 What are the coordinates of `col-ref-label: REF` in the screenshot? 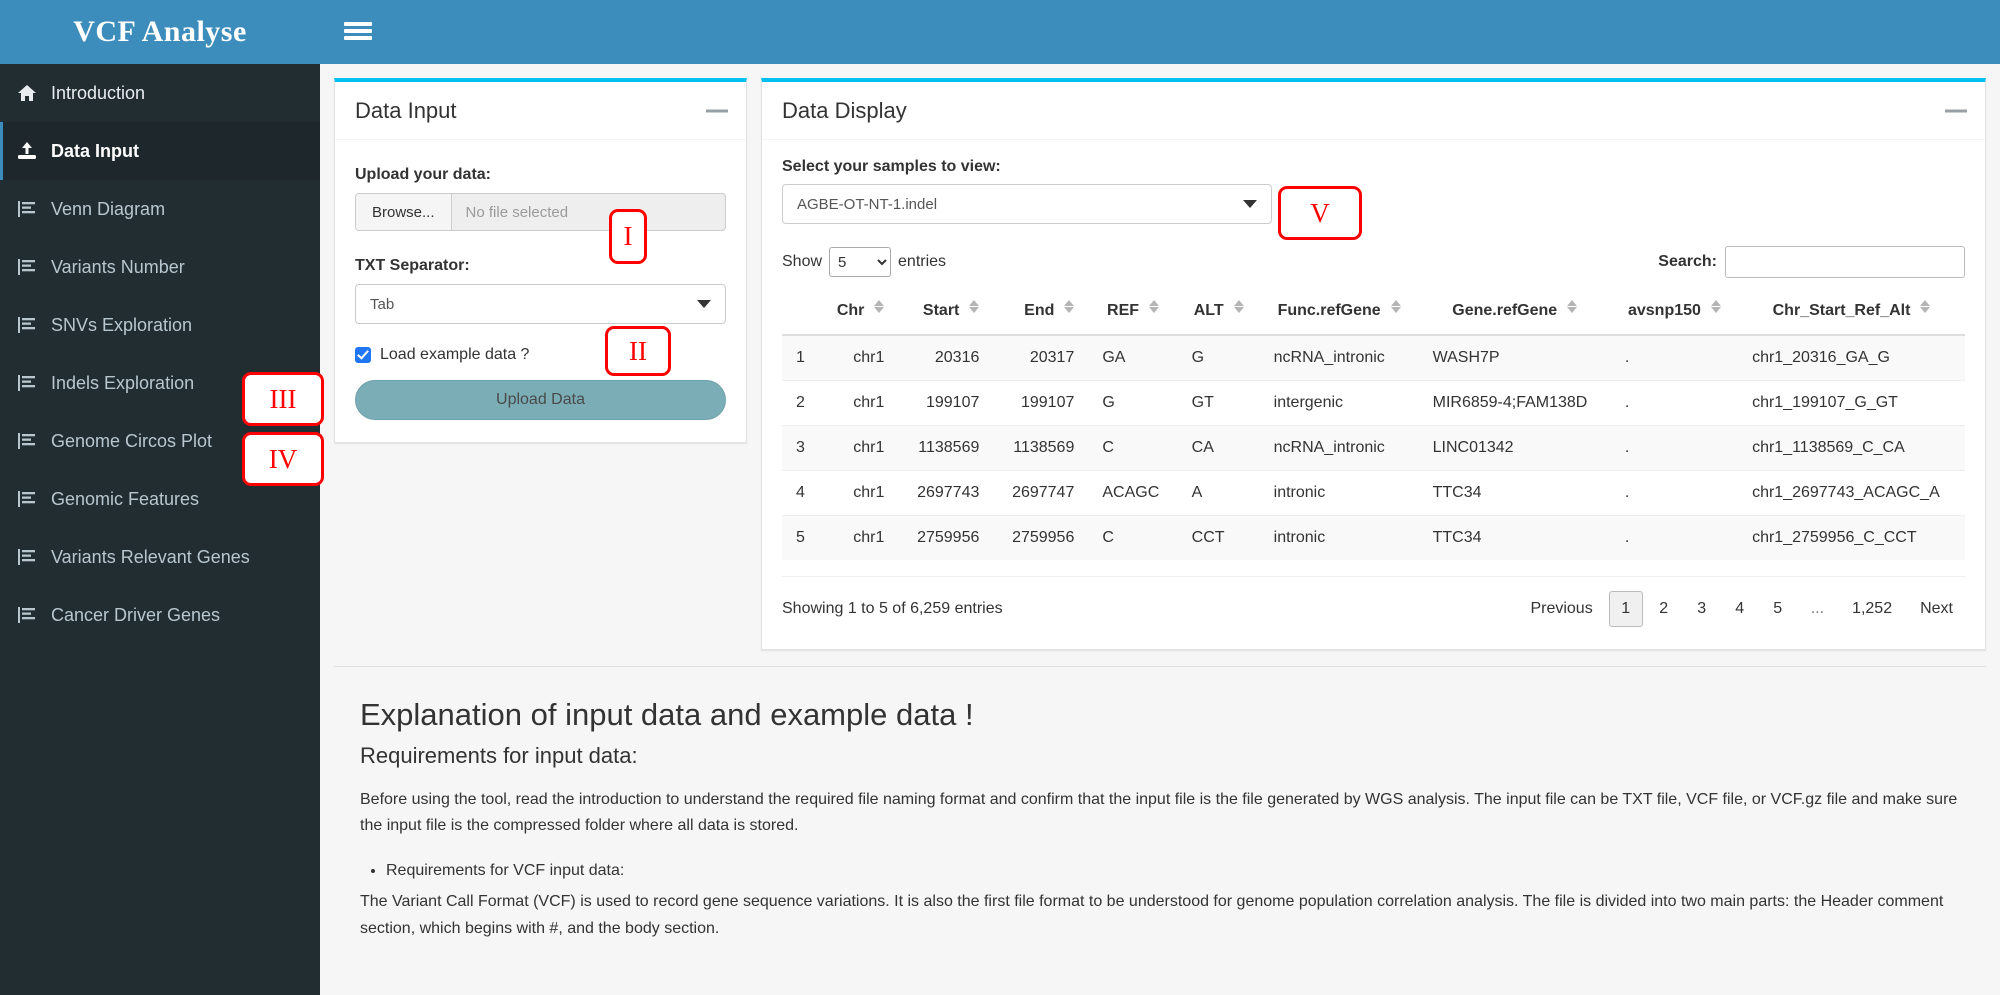 It's located at (1123, 310).